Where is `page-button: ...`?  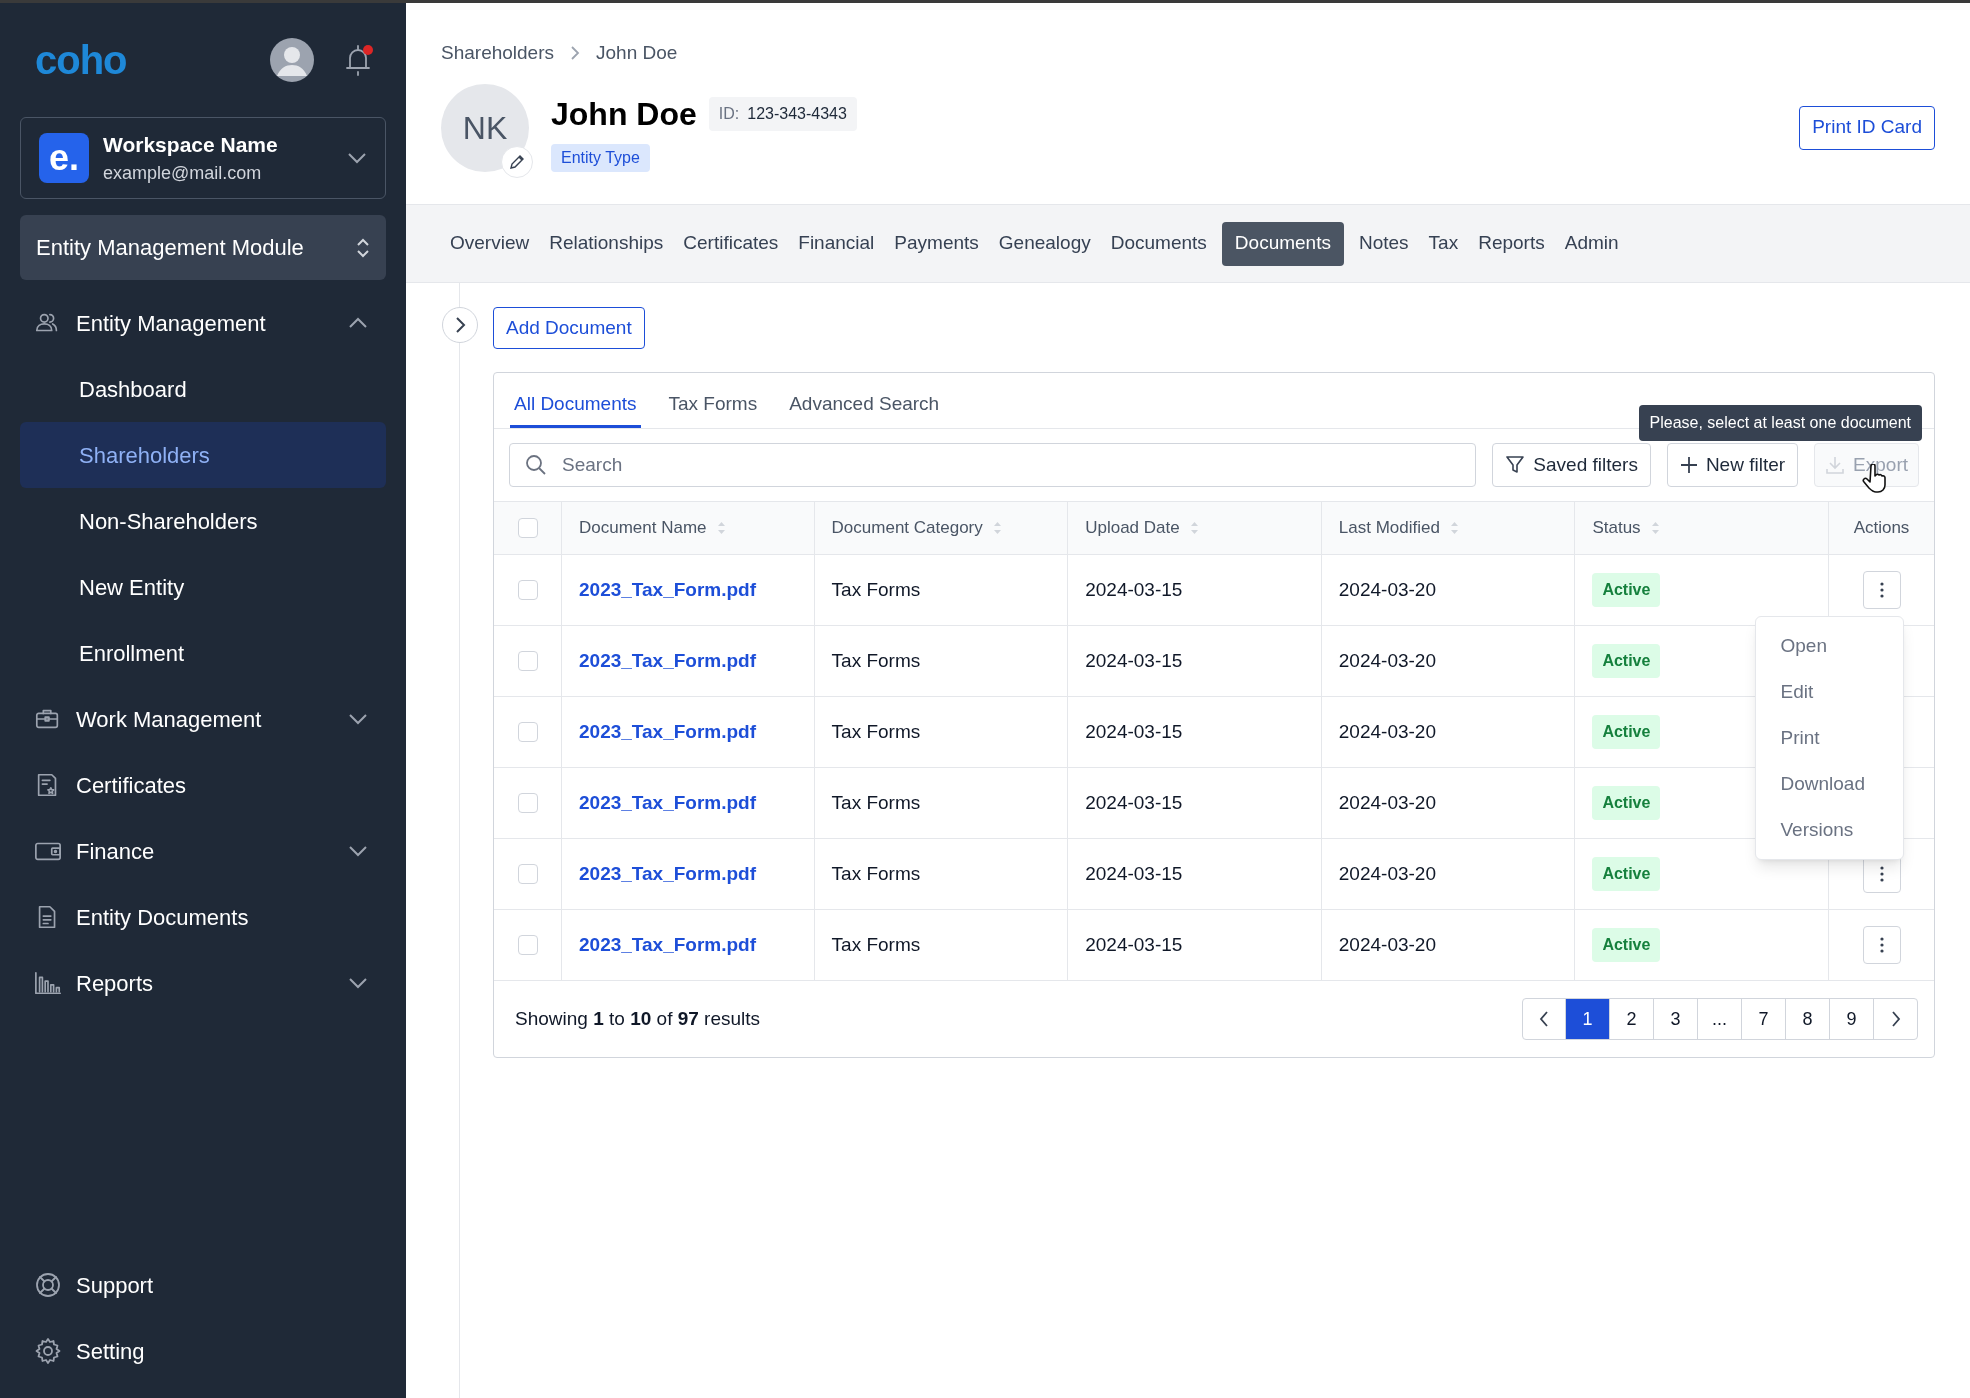 page-button: ... is located at coordinates (1720, 1019).